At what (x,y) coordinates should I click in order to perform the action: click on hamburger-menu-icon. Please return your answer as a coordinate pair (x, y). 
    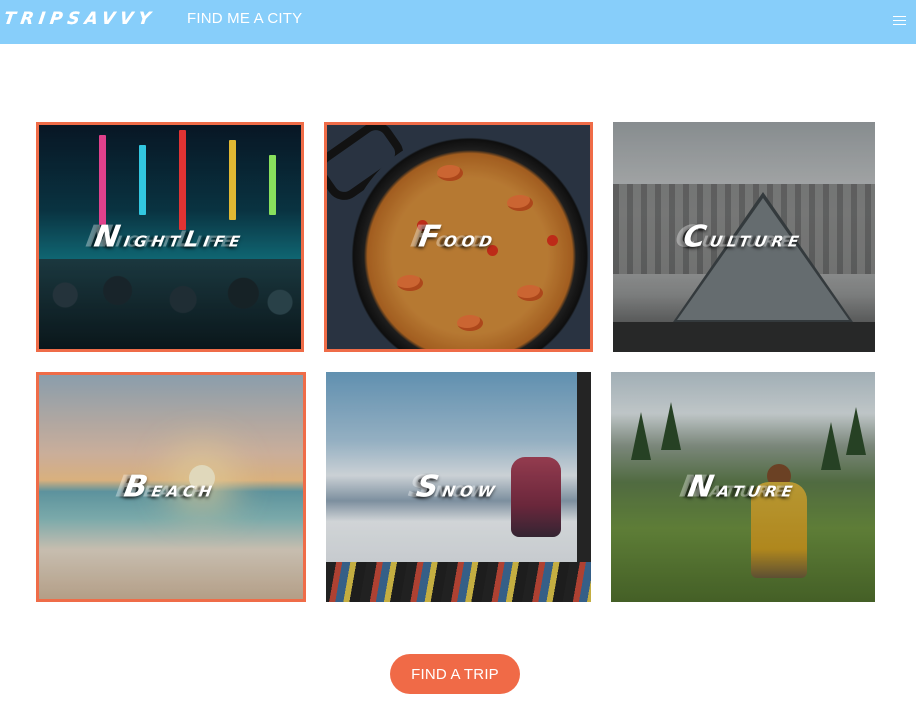
    Looking at the image, I should click on (900, 19).